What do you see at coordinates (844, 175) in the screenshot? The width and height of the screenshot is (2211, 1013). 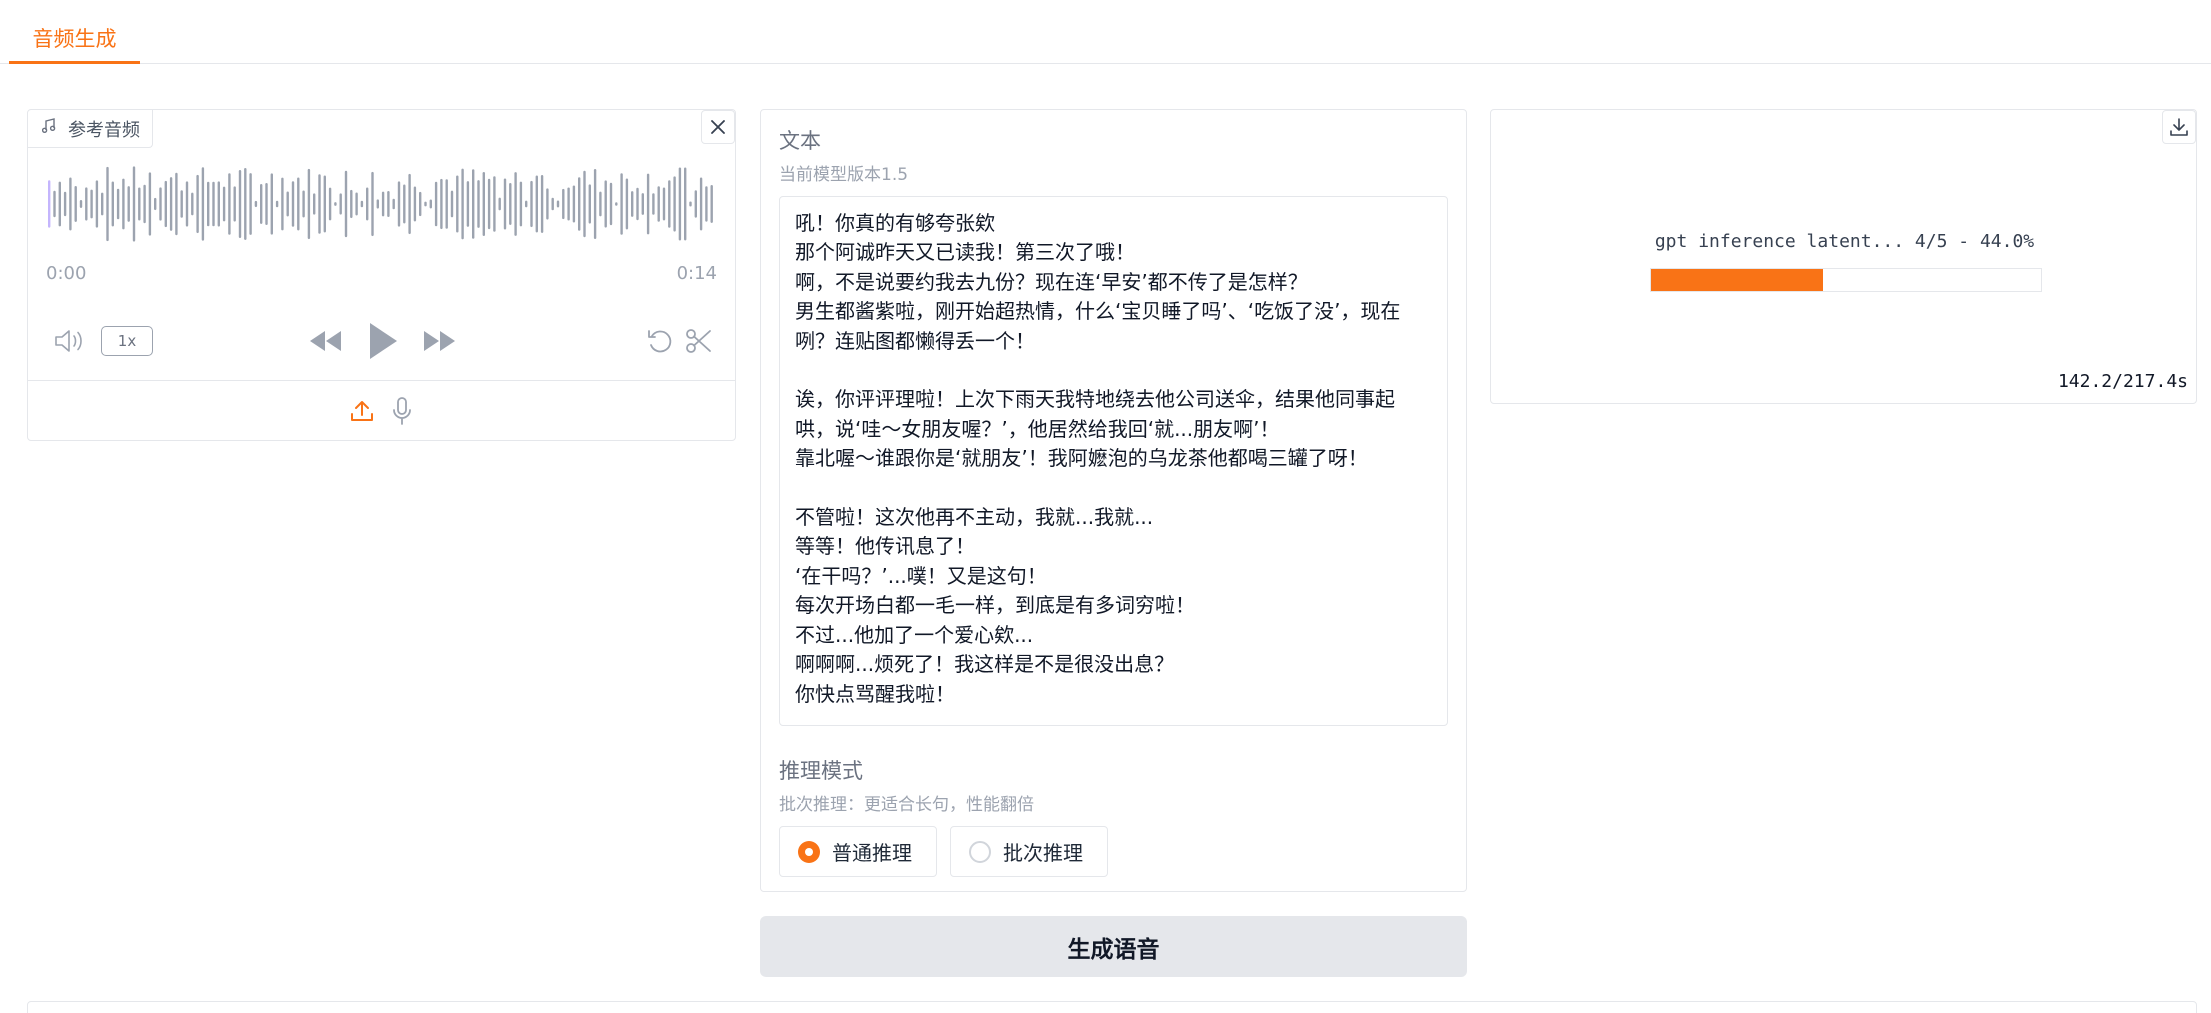 I see `model-version-info: 当前模型版本1.5` at bounding box center [844, 175].